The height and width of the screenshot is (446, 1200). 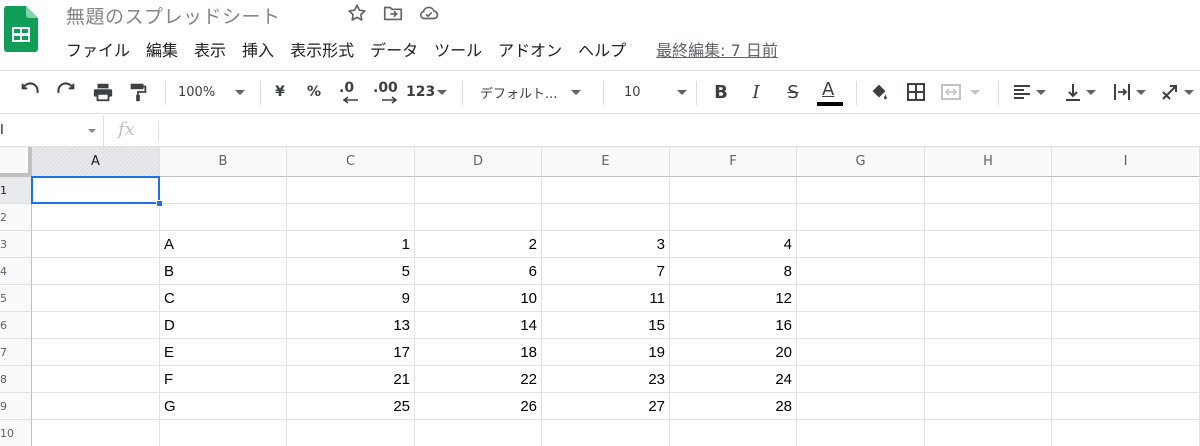 What do you see at coordinates (733, 379) in the screenshot?
I see `cell-f8: 24` at bounding box center [733, 379].